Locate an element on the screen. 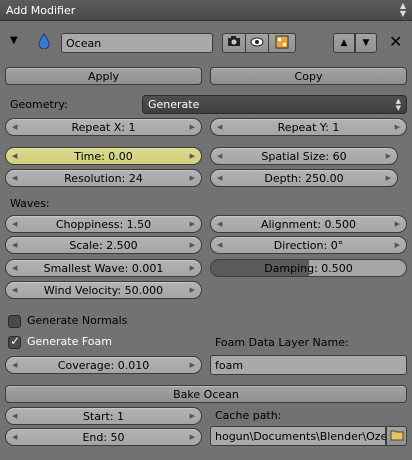 The image size is (412, 460). generate-foam-checkbox: ✓ Generate Foam is located at coordinates (83, 342).